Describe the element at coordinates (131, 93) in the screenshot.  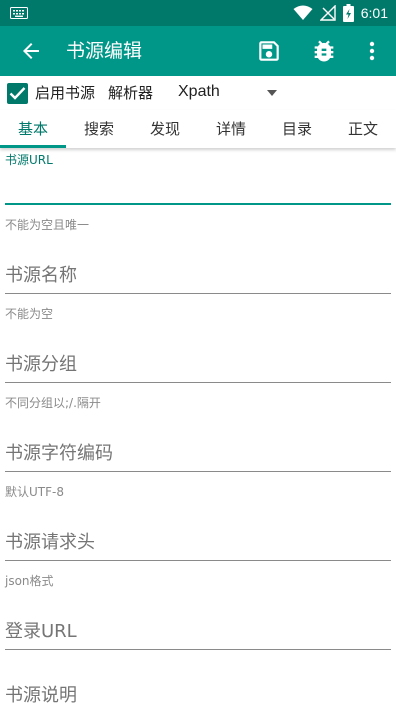
I see `parser-label: 解析器` at that location.